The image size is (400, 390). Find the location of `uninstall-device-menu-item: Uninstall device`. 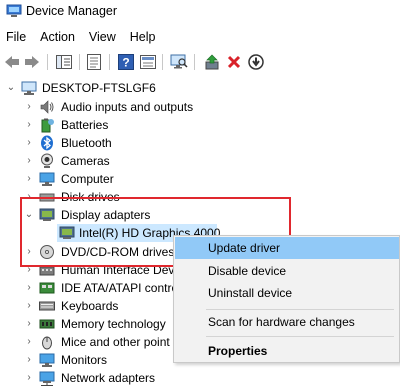

uninstall-device-menu-item: Uninstall device is located at coordinates (287, 293).